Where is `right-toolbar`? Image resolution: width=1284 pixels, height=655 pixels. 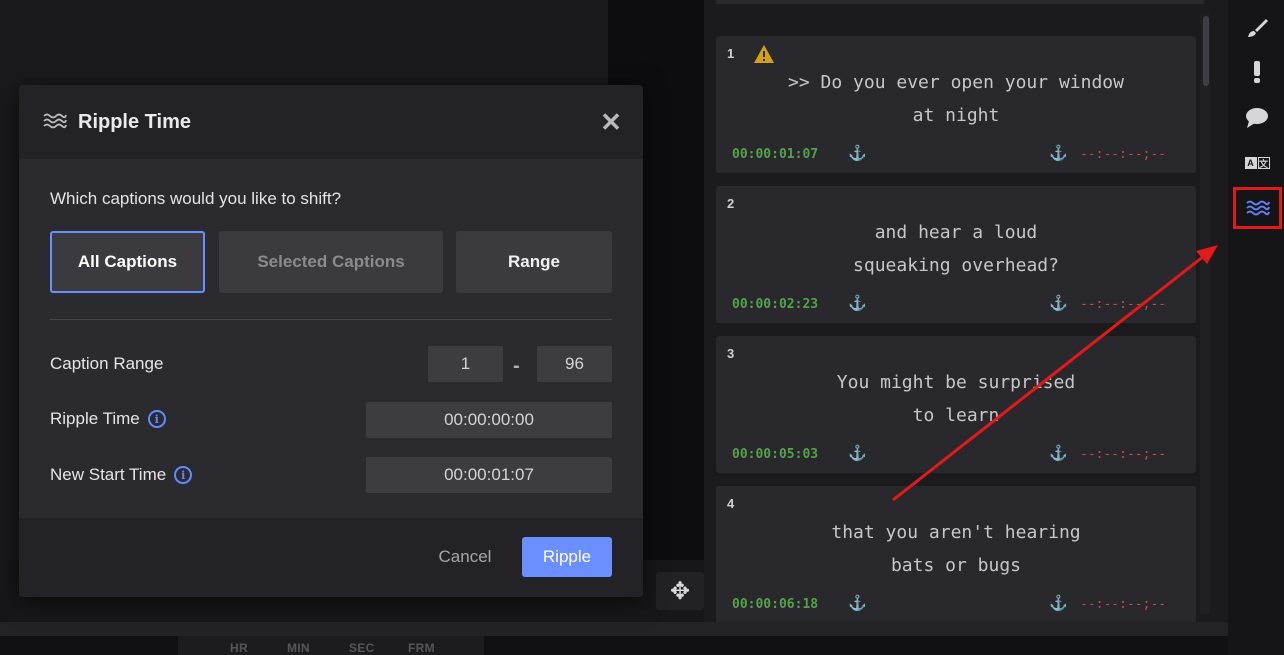
right-toolbar is located at coordinates (1256, 327).